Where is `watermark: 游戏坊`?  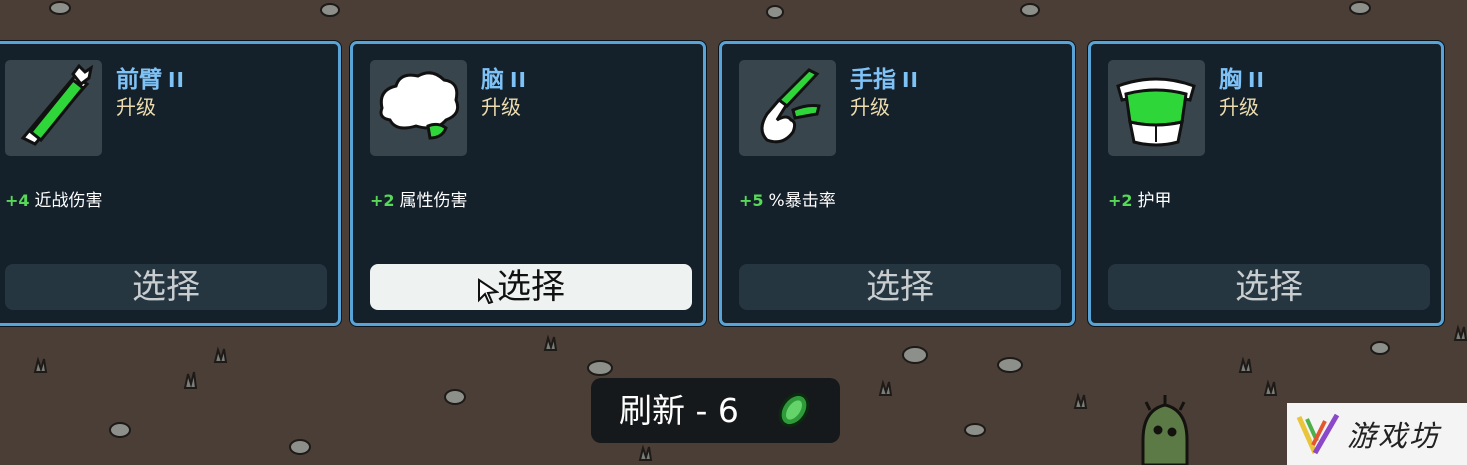
watermark: 游戏坊 is located at coordinates (1377, 434).